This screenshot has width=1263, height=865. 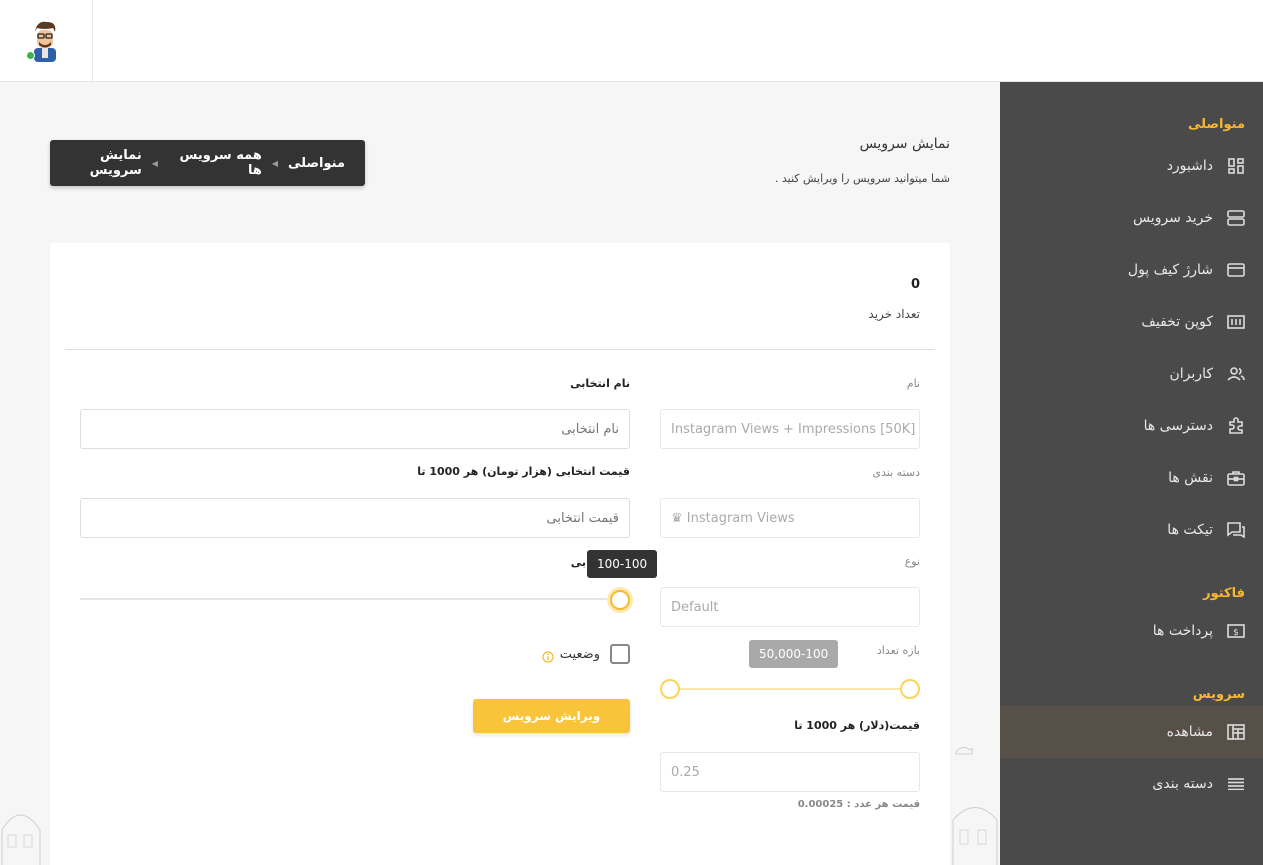 I want to click on sidebar-item-payments: $ پرداخت ها, so click(x=1131, y=631).